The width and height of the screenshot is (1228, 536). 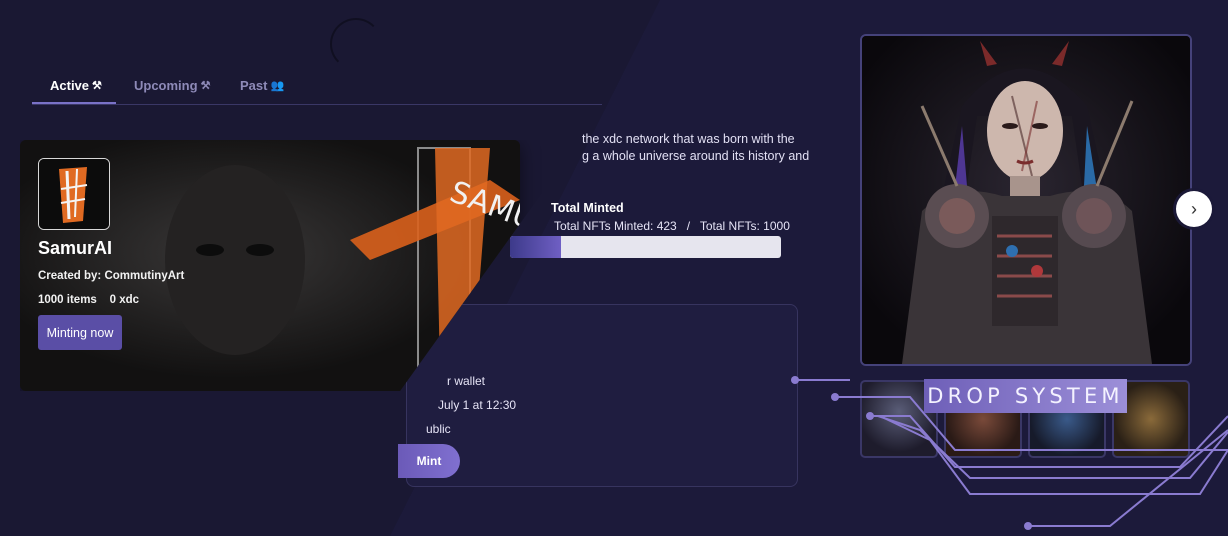 What do you see at coordinates (277, 86) in the screenshot?
I see `group-icon: 👥` at bounding box center [277, 86].